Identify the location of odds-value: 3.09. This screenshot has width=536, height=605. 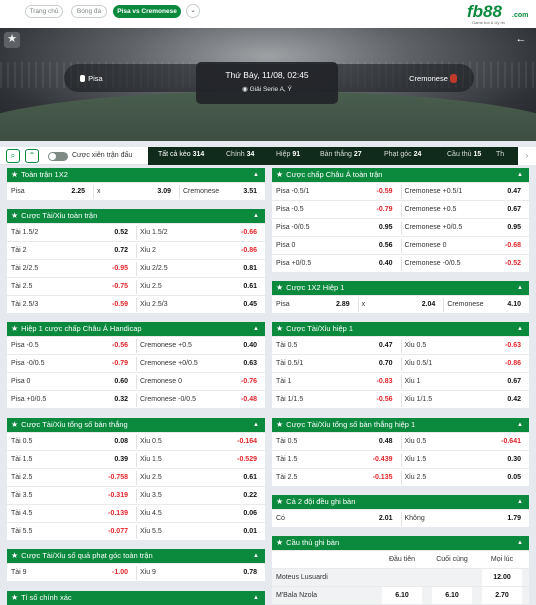
(134, 191).